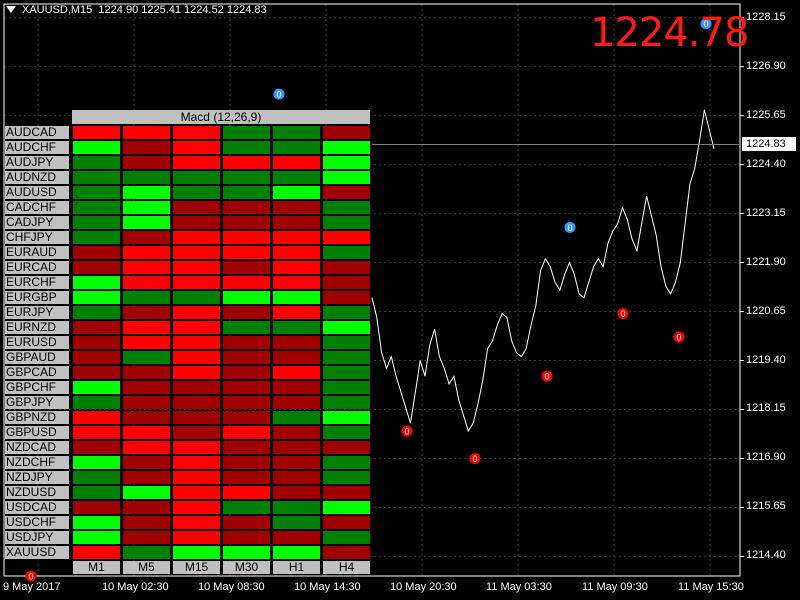  Describe the element at coordinates (37, 372) in the screenshot. I see `pair-label-gbpcad: GBPCAD` at that location.